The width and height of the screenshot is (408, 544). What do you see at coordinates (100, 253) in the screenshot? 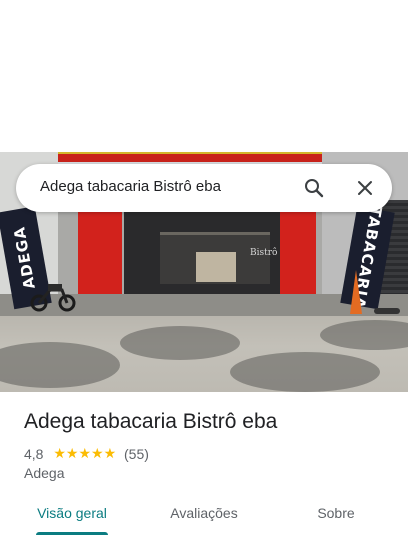
I see `photo-red-wall-left` at bounding box center [100, 253].